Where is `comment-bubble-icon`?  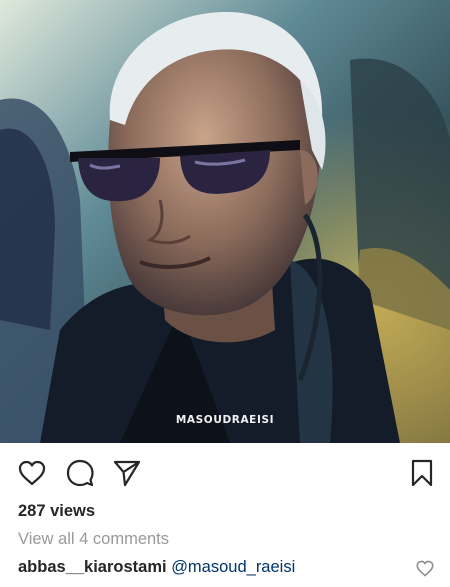
comment-bubble-icon is located at coordinates (80, 473).